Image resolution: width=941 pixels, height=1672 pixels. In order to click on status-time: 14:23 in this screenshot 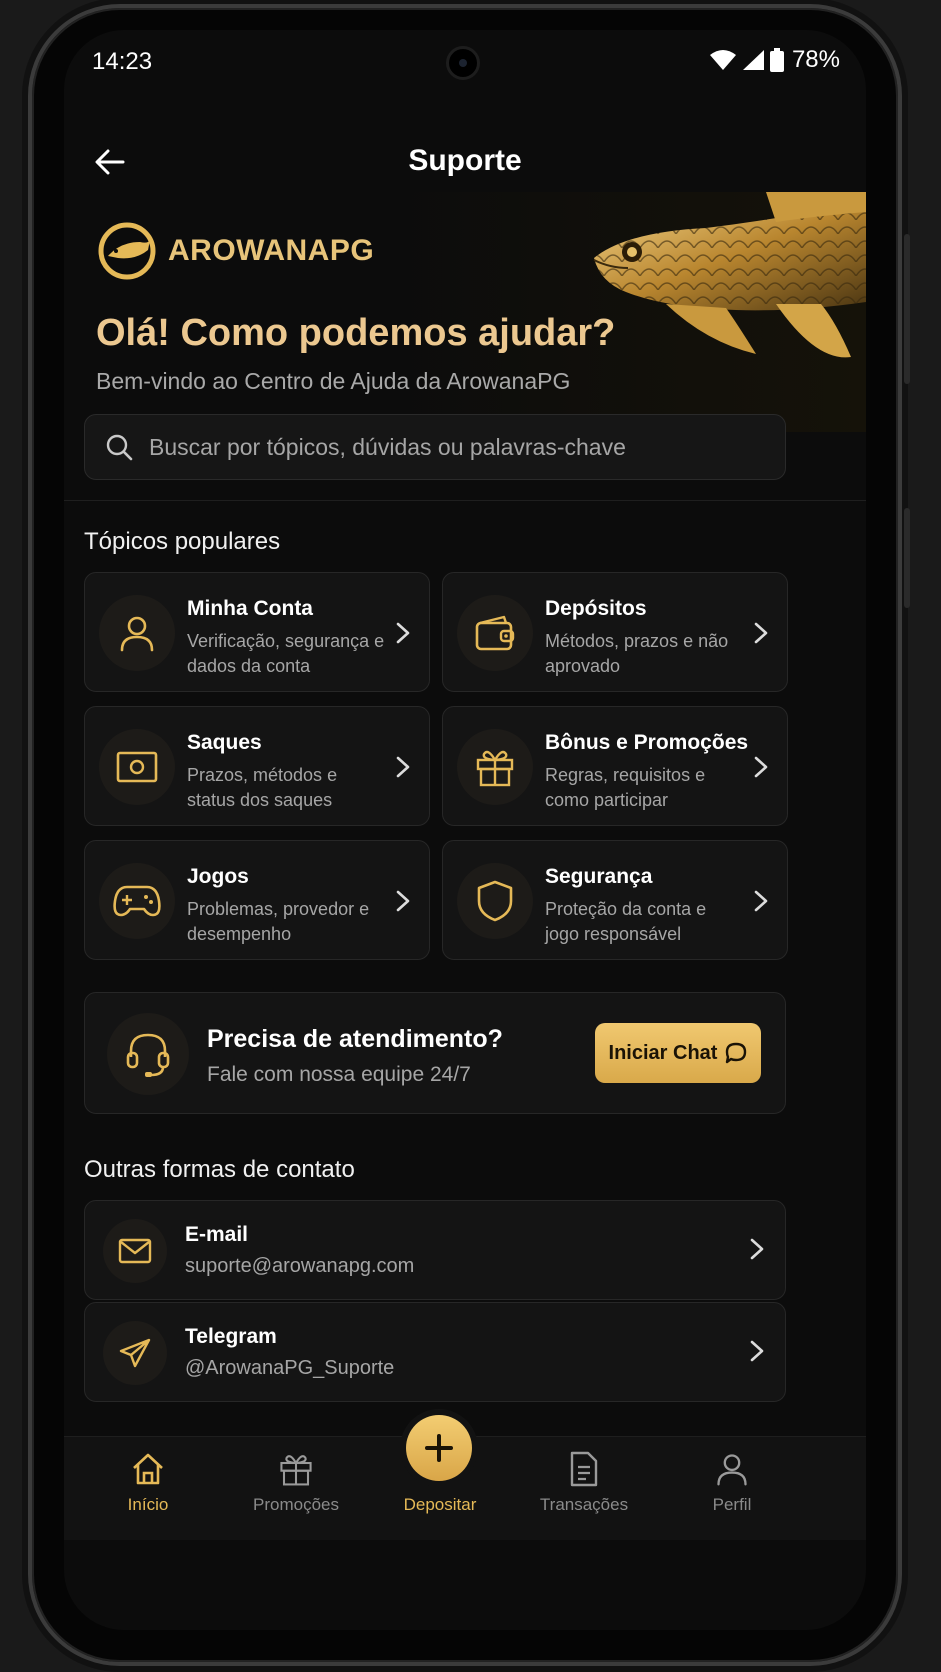, I will do `click(122, 61)`.